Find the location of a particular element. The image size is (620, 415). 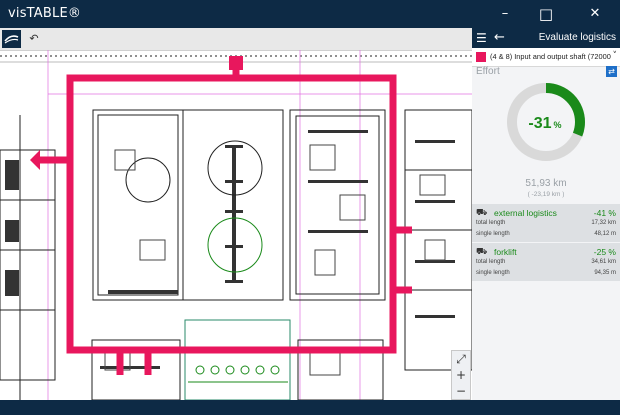

effort-label: Effort is located at coordinates (488, 71).